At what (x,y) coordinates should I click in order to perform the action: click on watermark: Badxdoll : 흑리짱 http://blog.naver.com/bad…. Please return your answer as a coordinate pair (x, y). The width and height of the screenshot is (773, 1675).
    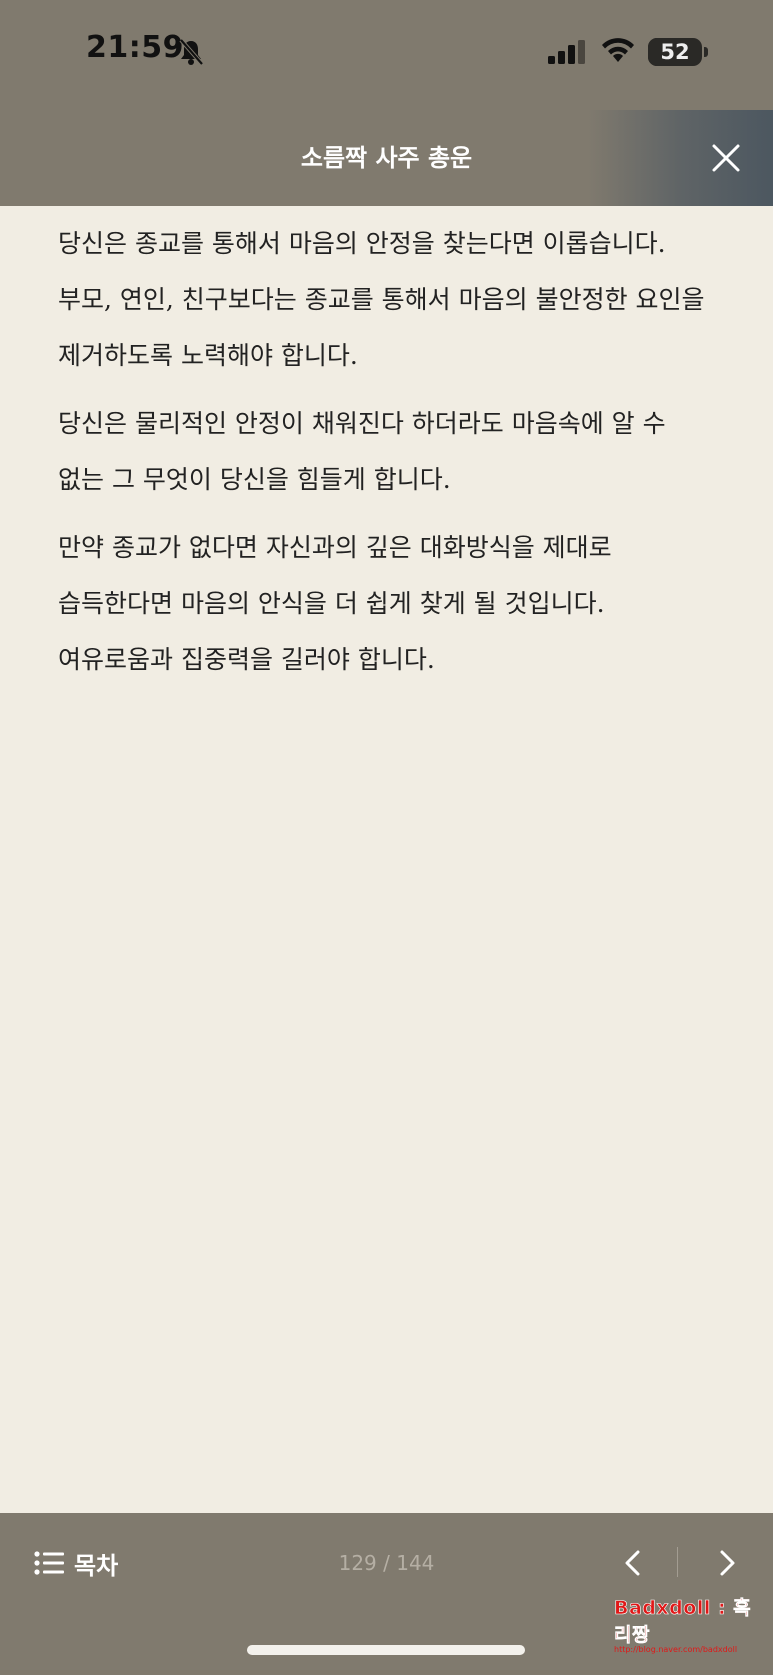
    Looking at the image, I should click on (689, 1623).